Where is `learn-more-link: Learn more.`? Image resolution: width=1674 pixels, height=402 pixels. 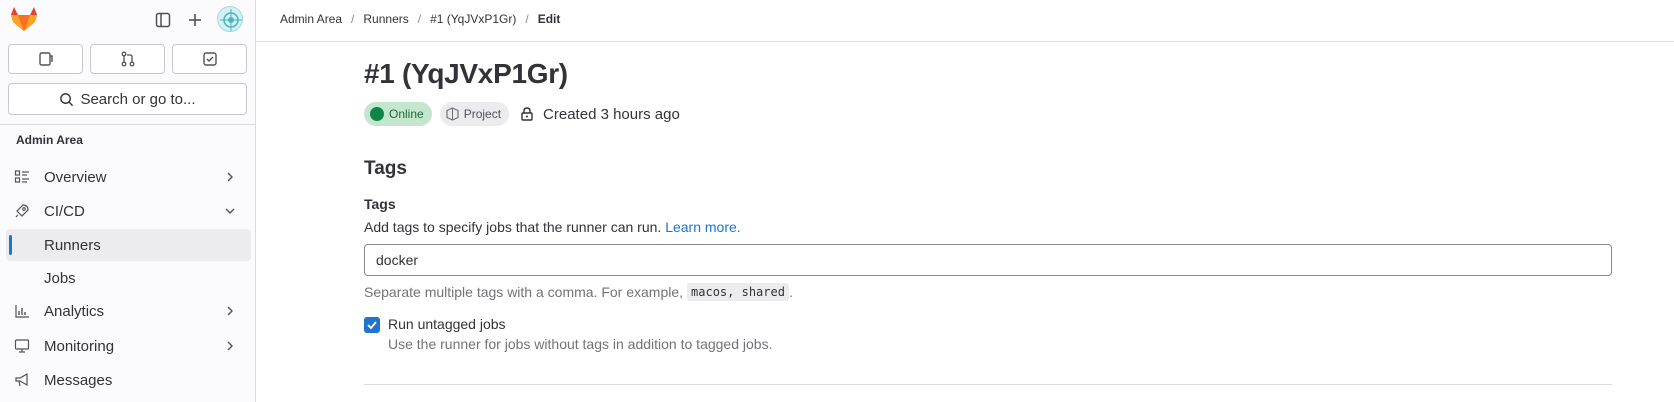
learn-more-link: Learn more. is located at coordinates (702, 227).